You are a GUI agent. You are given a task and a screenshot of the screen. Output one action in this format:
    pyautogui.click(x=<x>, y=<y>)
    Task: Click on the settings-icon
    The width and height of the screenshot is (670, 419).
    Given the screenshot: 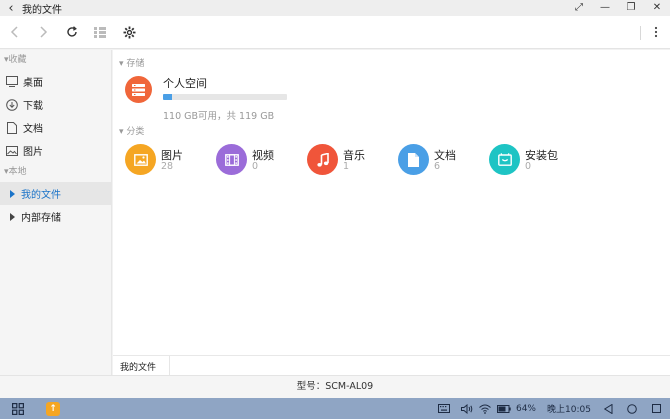 What is the action you would take?
    pyautogui.click(x=129, y=32)
    